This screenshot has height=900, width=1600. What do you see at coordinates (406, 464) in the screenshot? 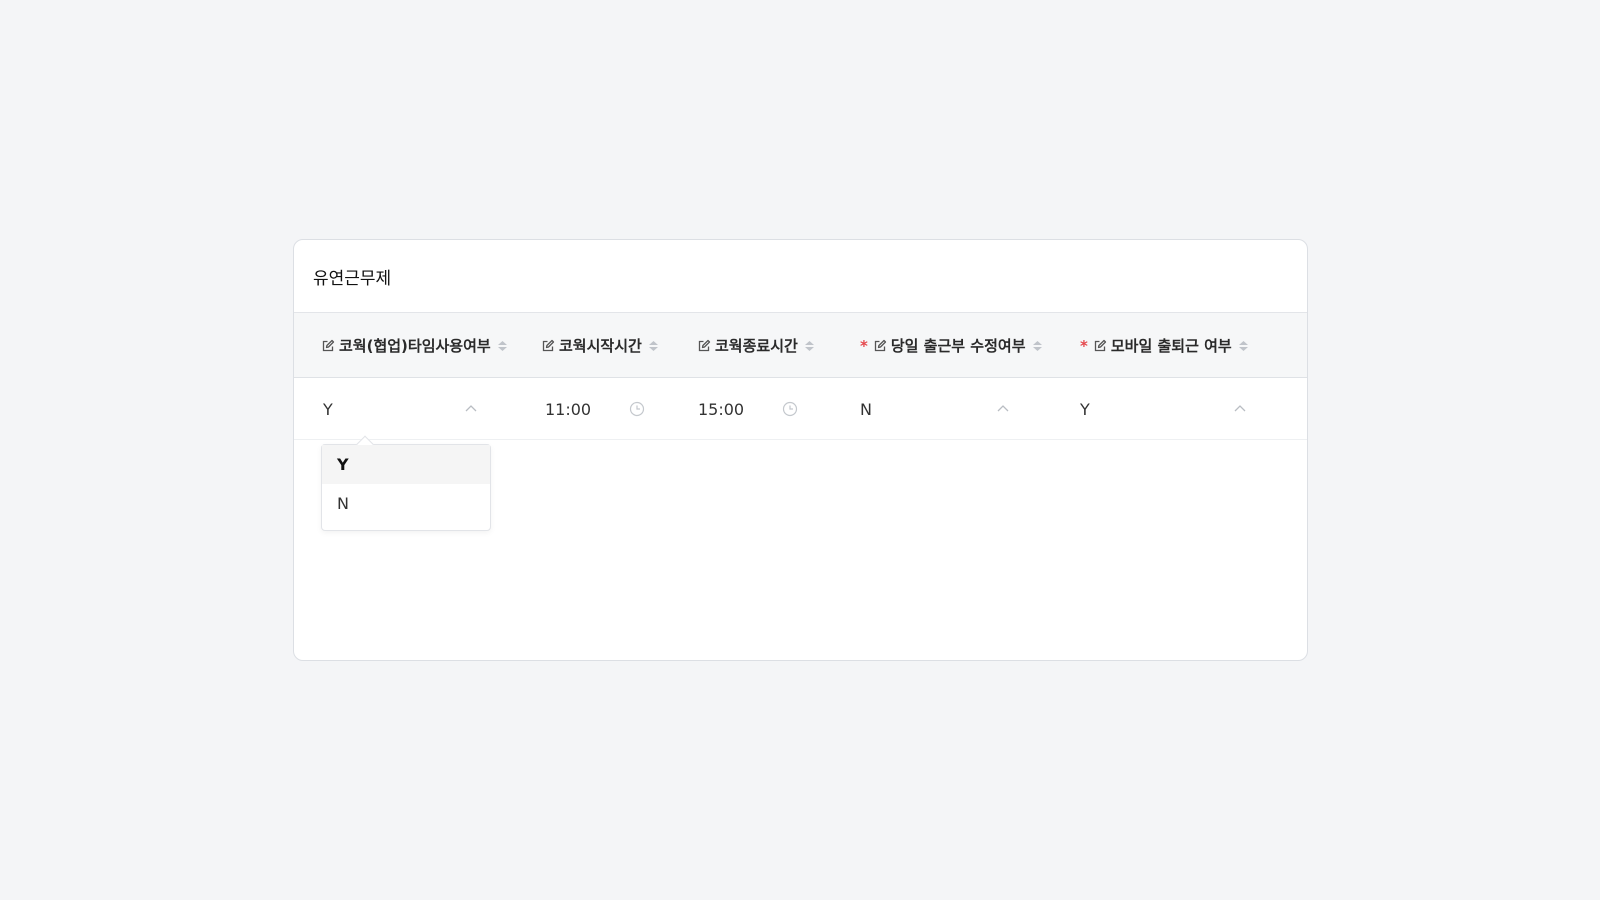
I see `dropdown-option-y: Y` at bounding box center [406, 464].